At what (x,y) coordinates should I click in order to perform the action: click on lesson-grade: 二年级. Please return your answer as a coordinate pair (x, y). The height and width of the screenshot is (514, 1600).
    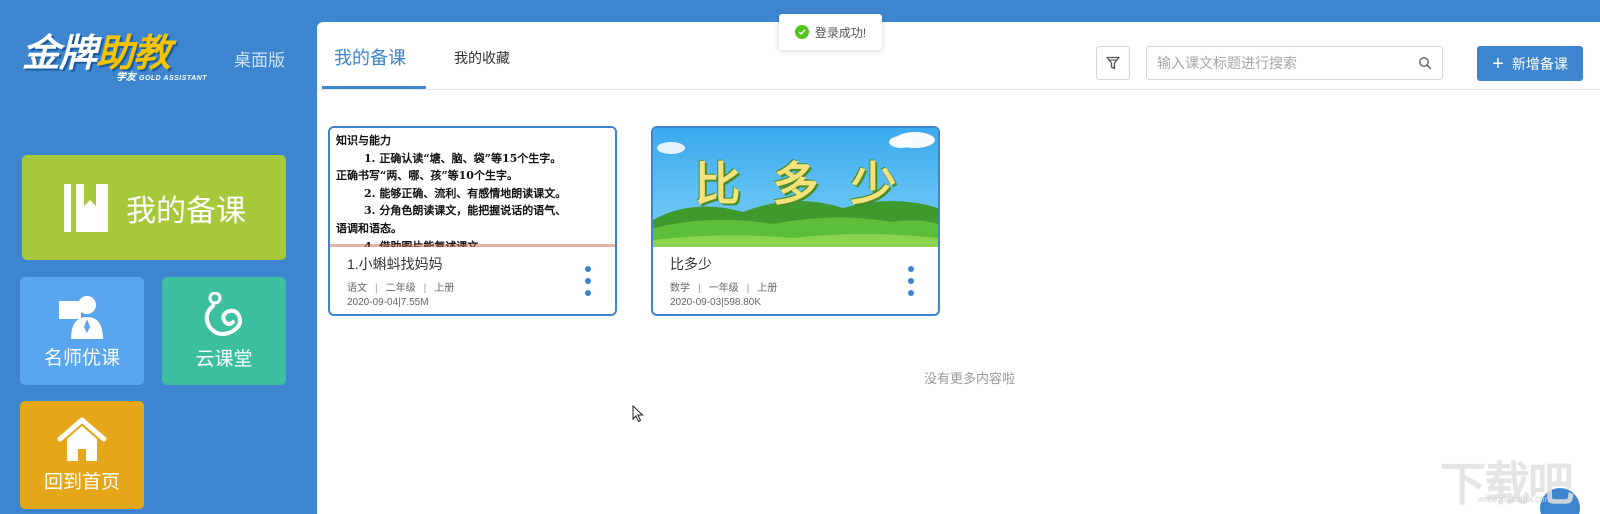
    Looking at the image, I should click on (400, 288).